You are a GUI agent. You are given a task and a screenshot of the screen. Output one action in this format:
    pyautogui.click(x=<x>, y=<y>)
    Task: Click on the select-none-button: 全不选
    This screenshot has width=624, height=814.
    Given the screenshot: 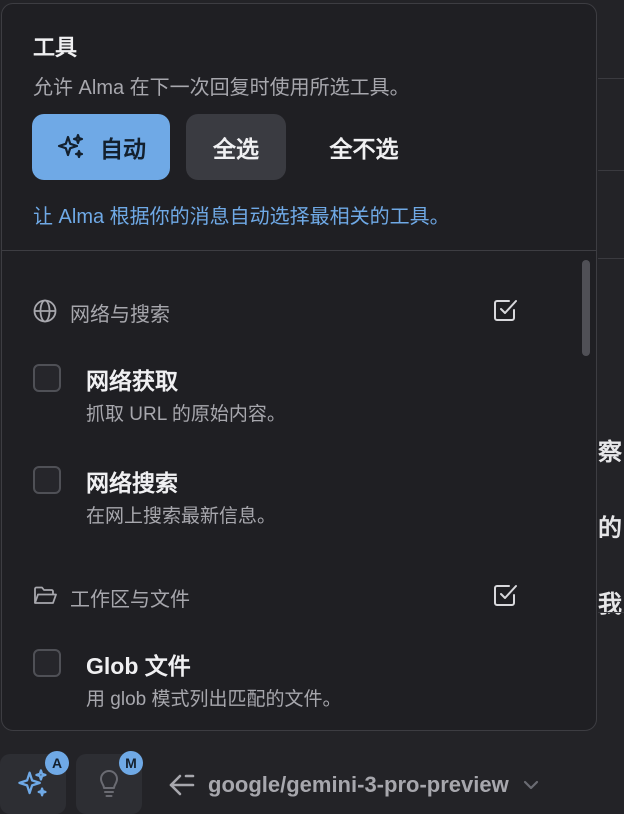 What is the action you would take?
    pyautogui.click(x=364, y=147)
    